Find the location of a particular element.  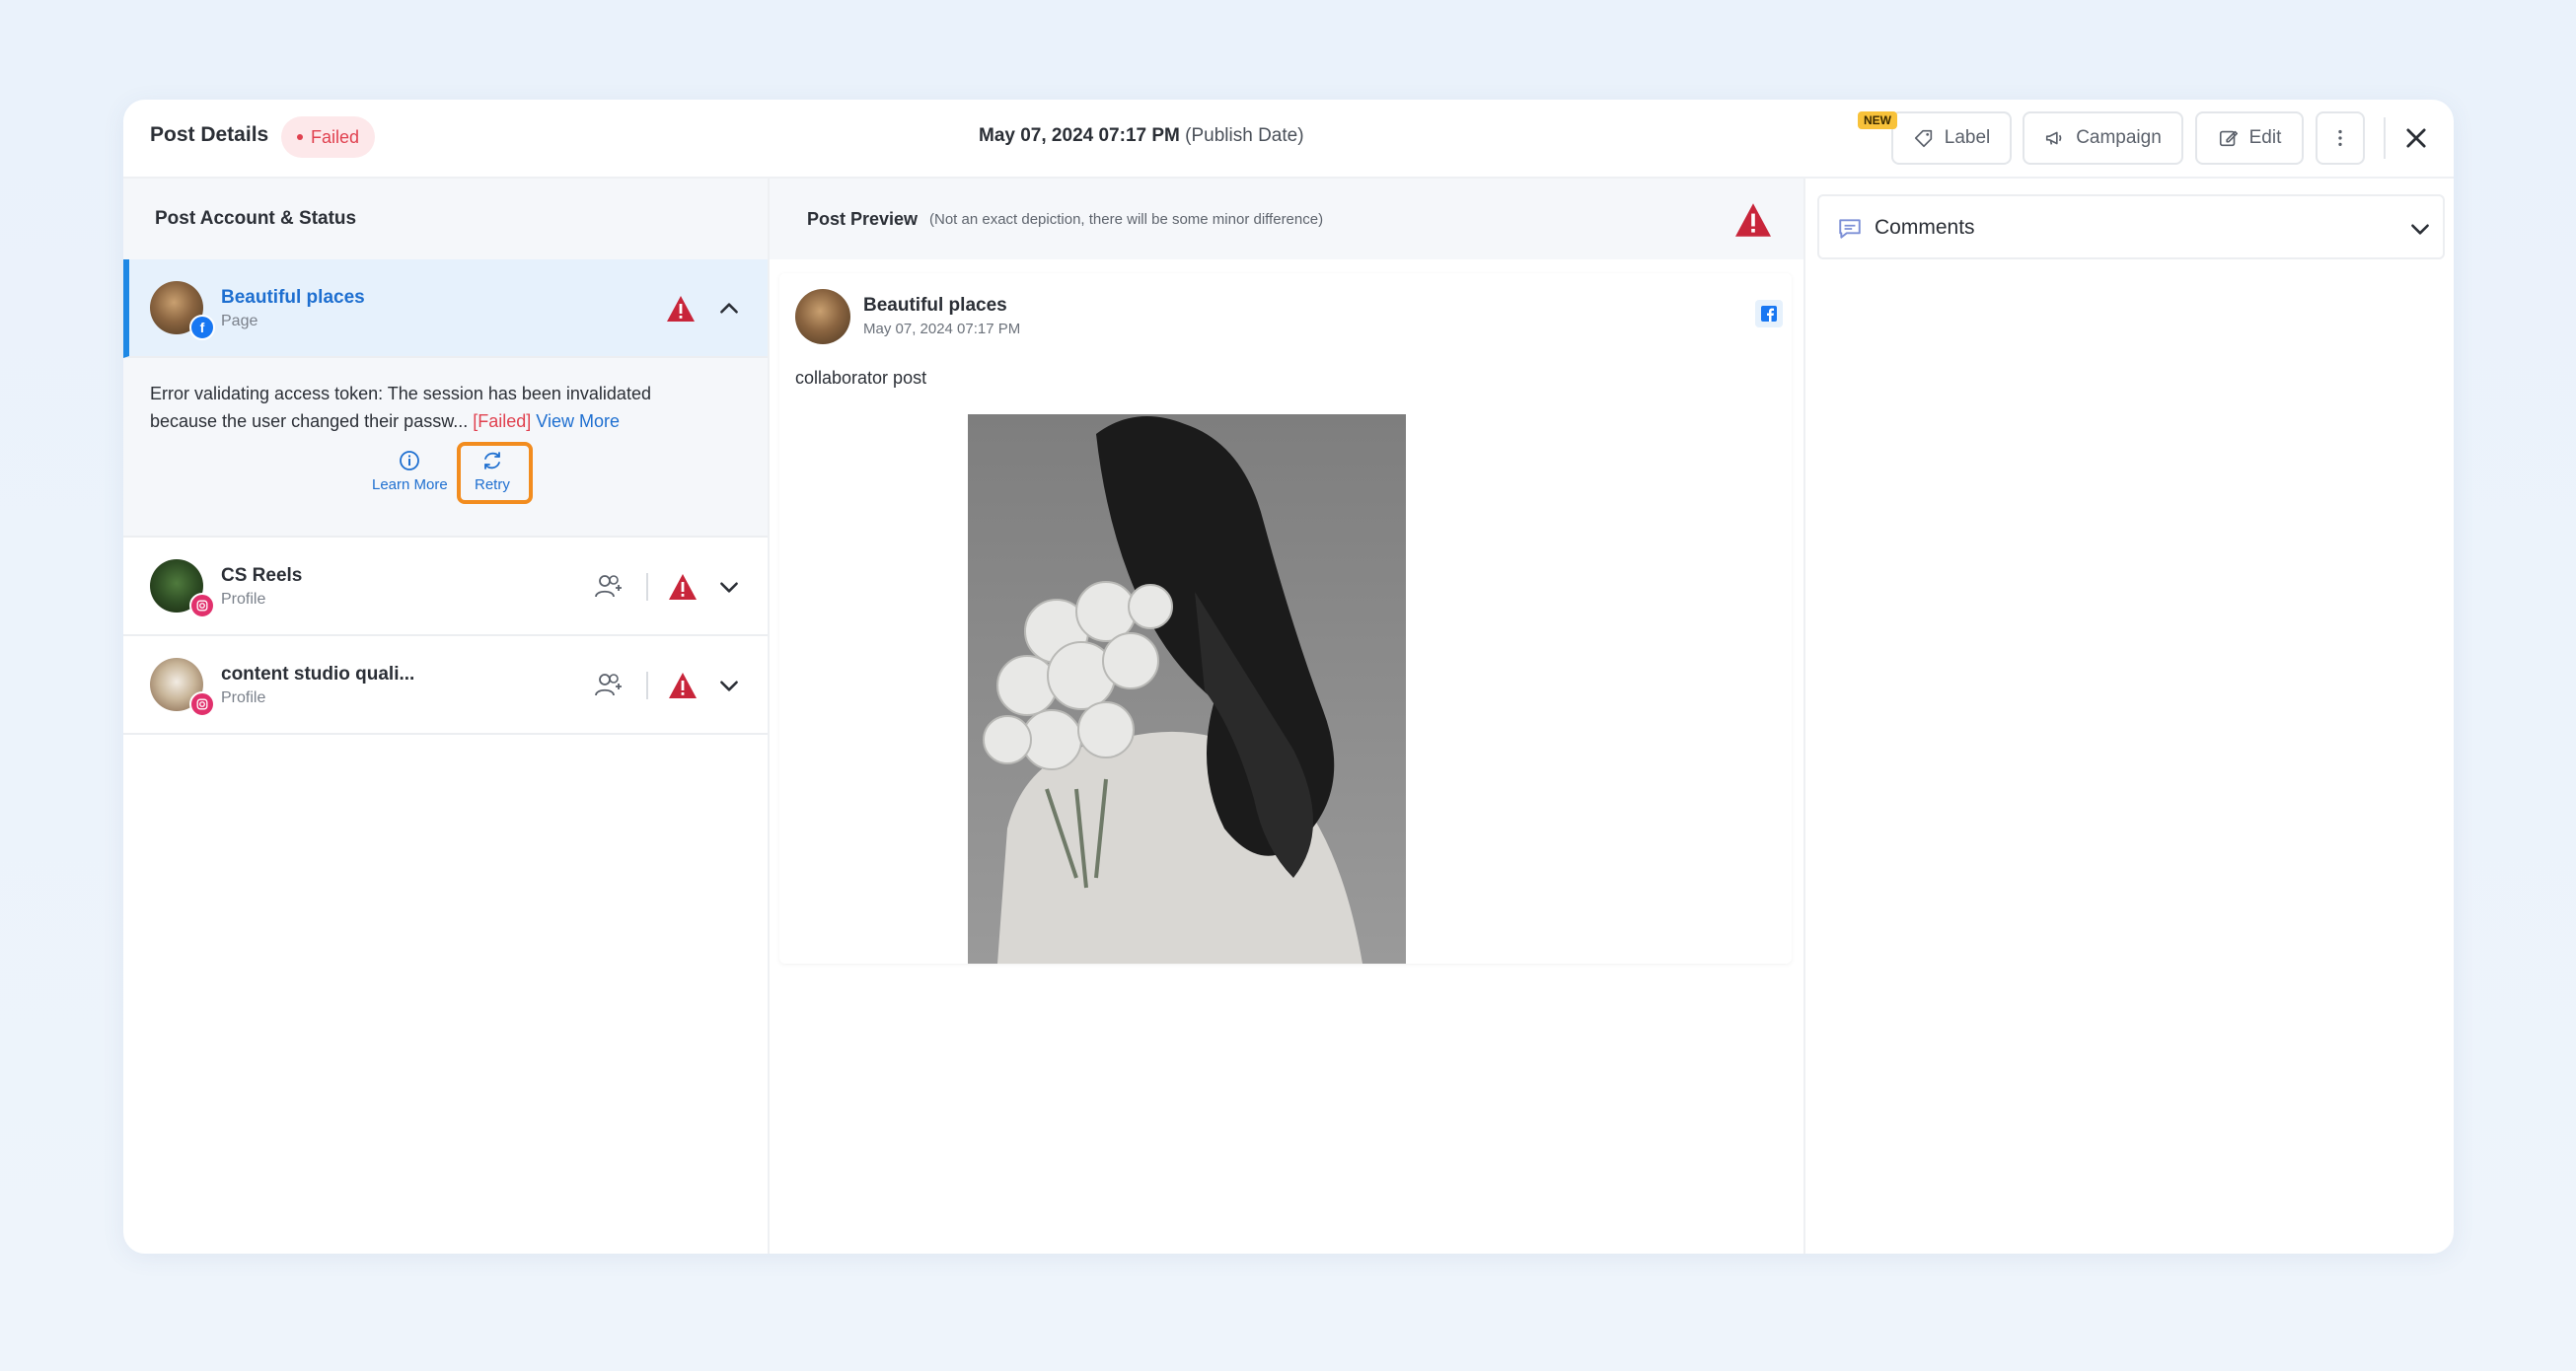

account-row-cs-reels: CS Reels Profile is located at coordinates (445, 587).